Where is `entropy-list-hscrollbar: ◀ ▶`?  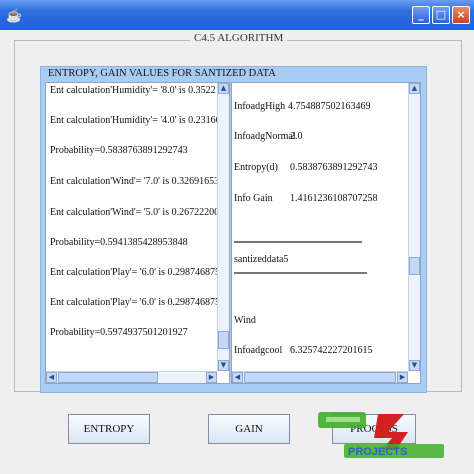 entropy-list-hscrollbar: ◀ ▶ is located at coordinates (131, 377).